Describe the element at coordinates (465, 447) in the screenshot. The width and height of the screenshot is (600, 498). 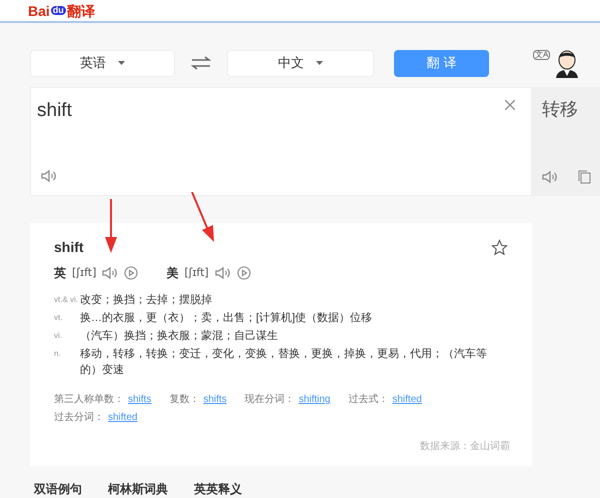
I see `data-source-text: 数据来源：金山词霸` at that location.